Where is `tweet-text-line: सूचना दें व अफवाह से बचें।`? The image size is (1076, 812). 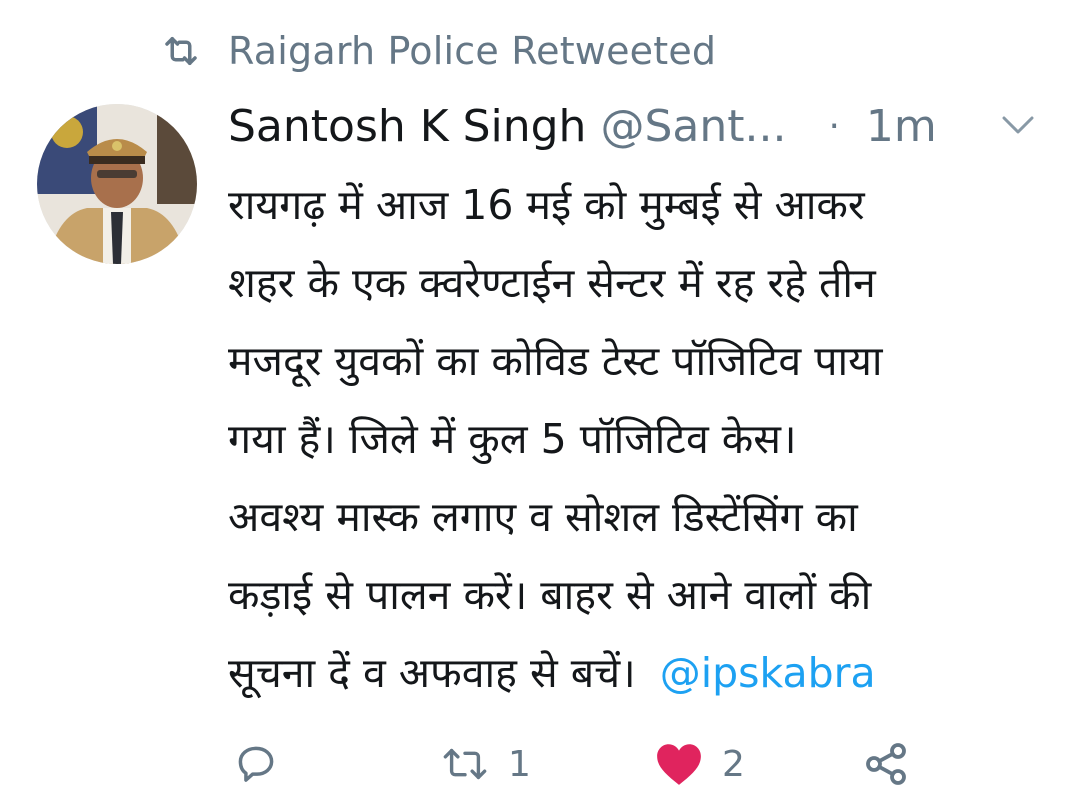
tweet-text-line: सूचना दें व अफवाह से बचें। is located at coordinates (432, 673).